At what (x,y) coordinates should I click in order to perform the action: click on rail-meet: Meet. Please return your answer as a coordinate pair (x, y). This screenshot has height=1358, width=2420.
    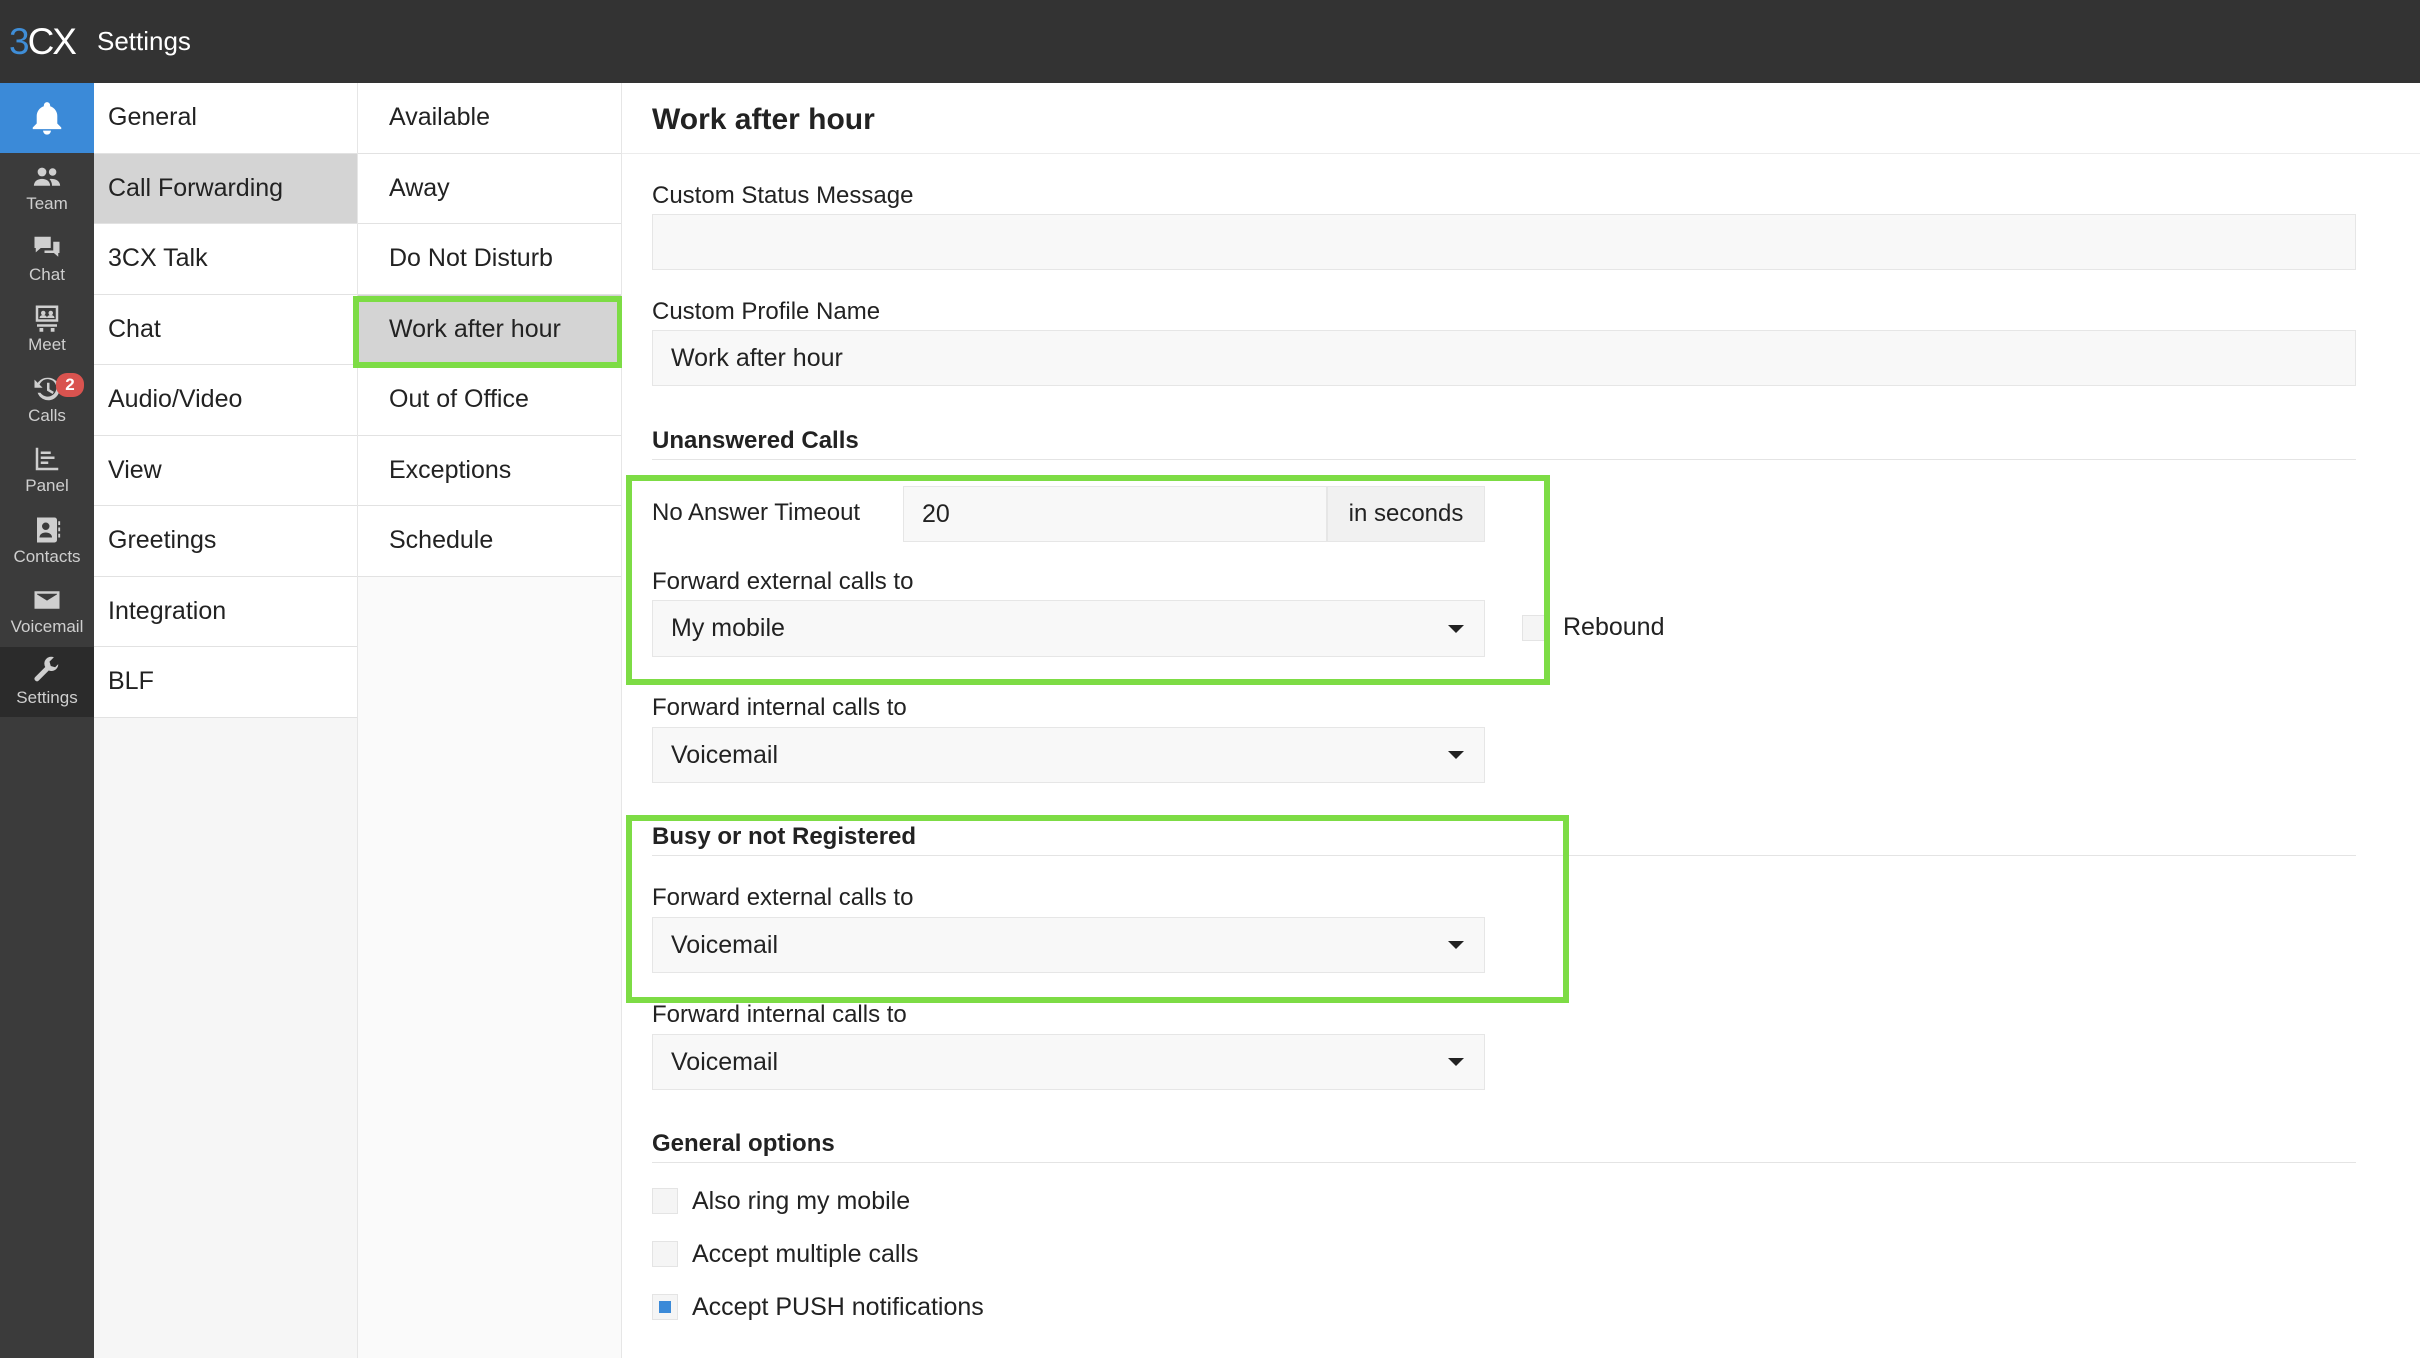
    Looking at the image, I should click on (47, 329).